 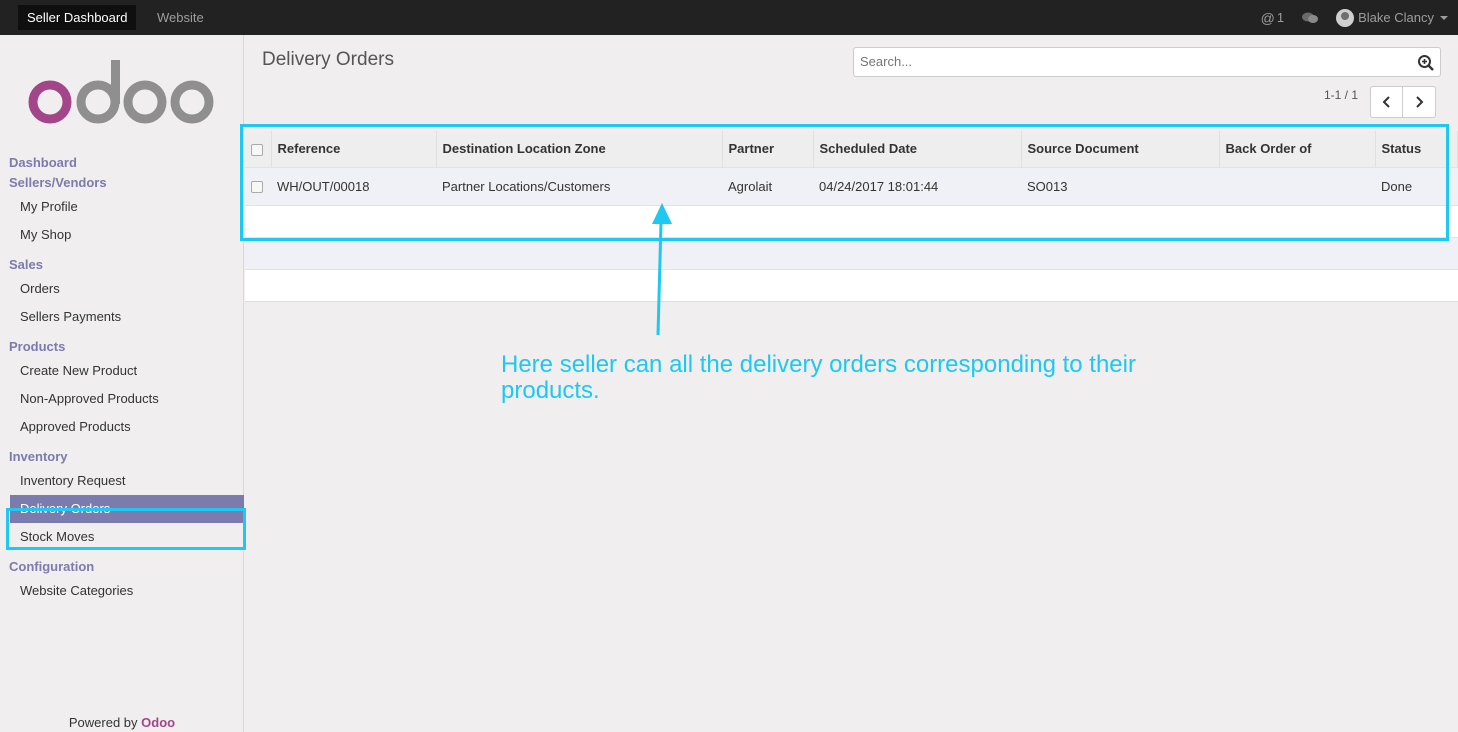 I want to click on sidebar-item-create-new-product: Create New Product, so click(x=122, y=371).